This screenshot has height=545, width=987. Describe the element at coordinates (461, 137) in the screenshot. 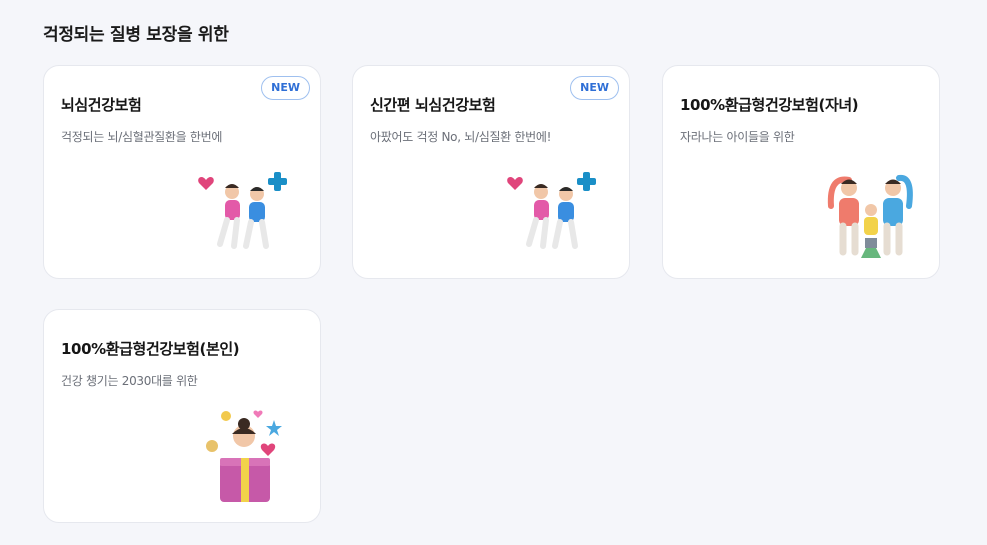

I see `card-description: 아팠어도 걱정 No, 뇌/심질환 한번에!` at that location.